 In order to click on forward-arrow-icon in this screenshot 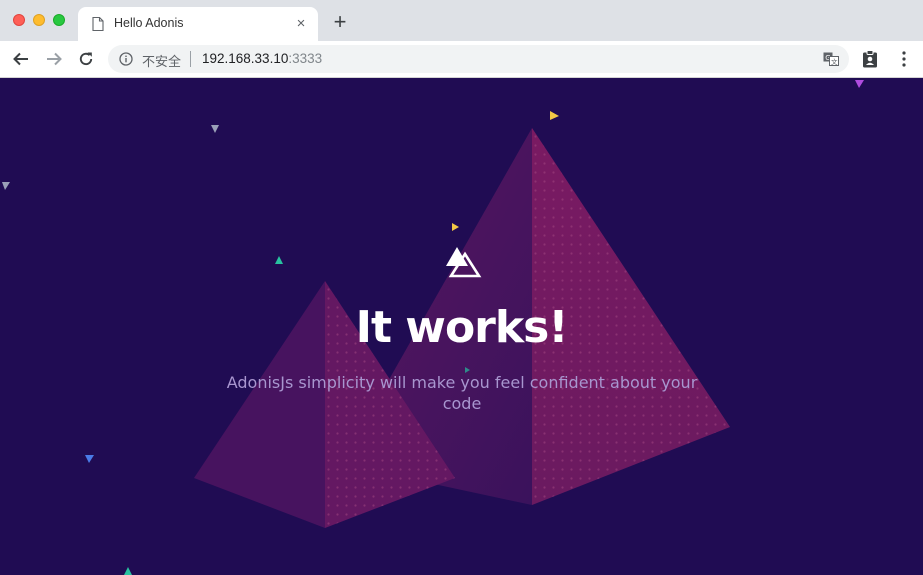, I will do `click(54, 59)`.